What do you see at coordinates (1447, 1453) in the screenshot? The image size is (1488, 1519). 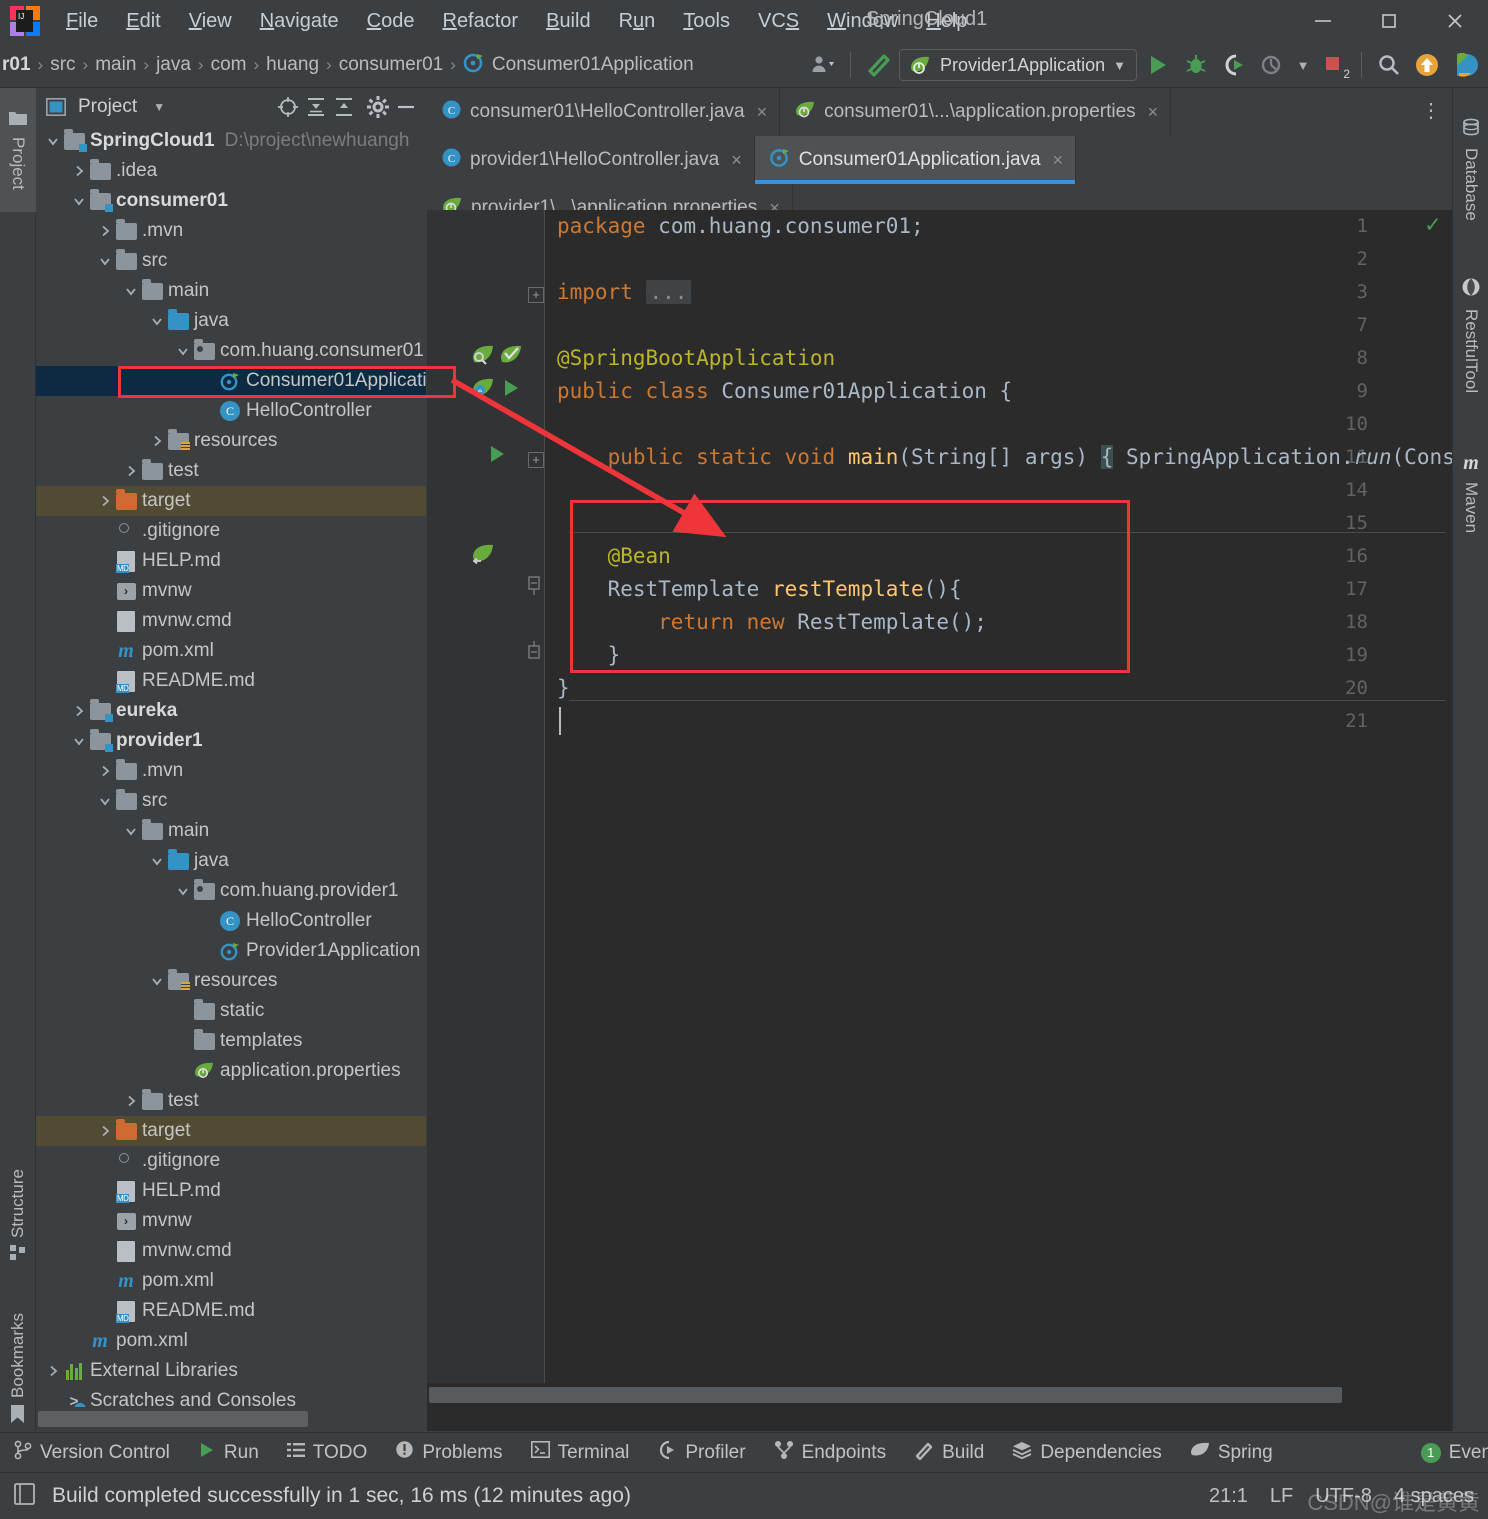 I see `bottom-tab-event-log: 1 Event Log` at bounding box center [1447, 1453].